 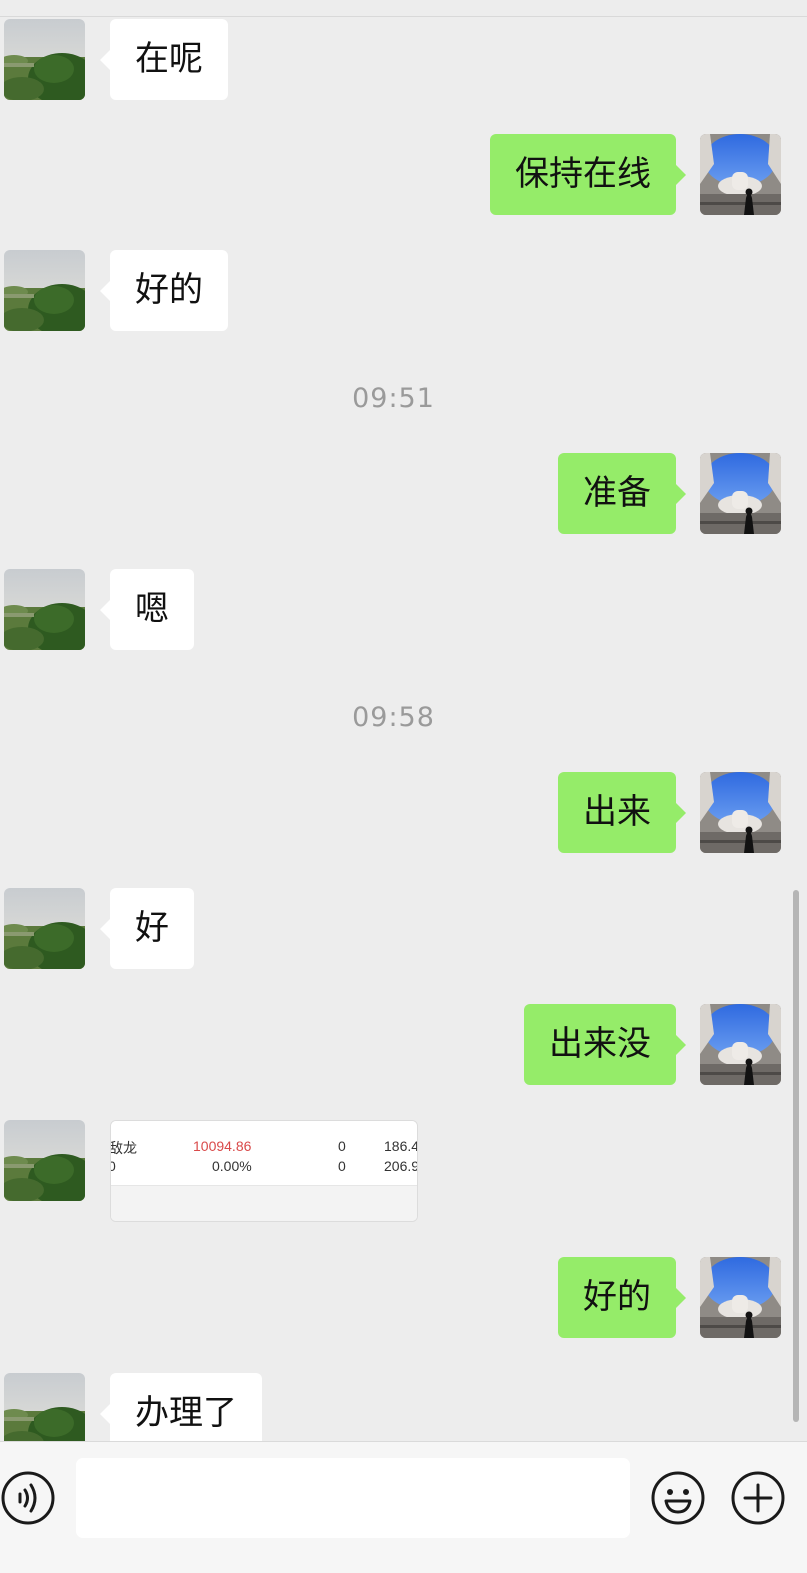 I want to click on table-cell: 敌龙, so click(x=123, y=1148).